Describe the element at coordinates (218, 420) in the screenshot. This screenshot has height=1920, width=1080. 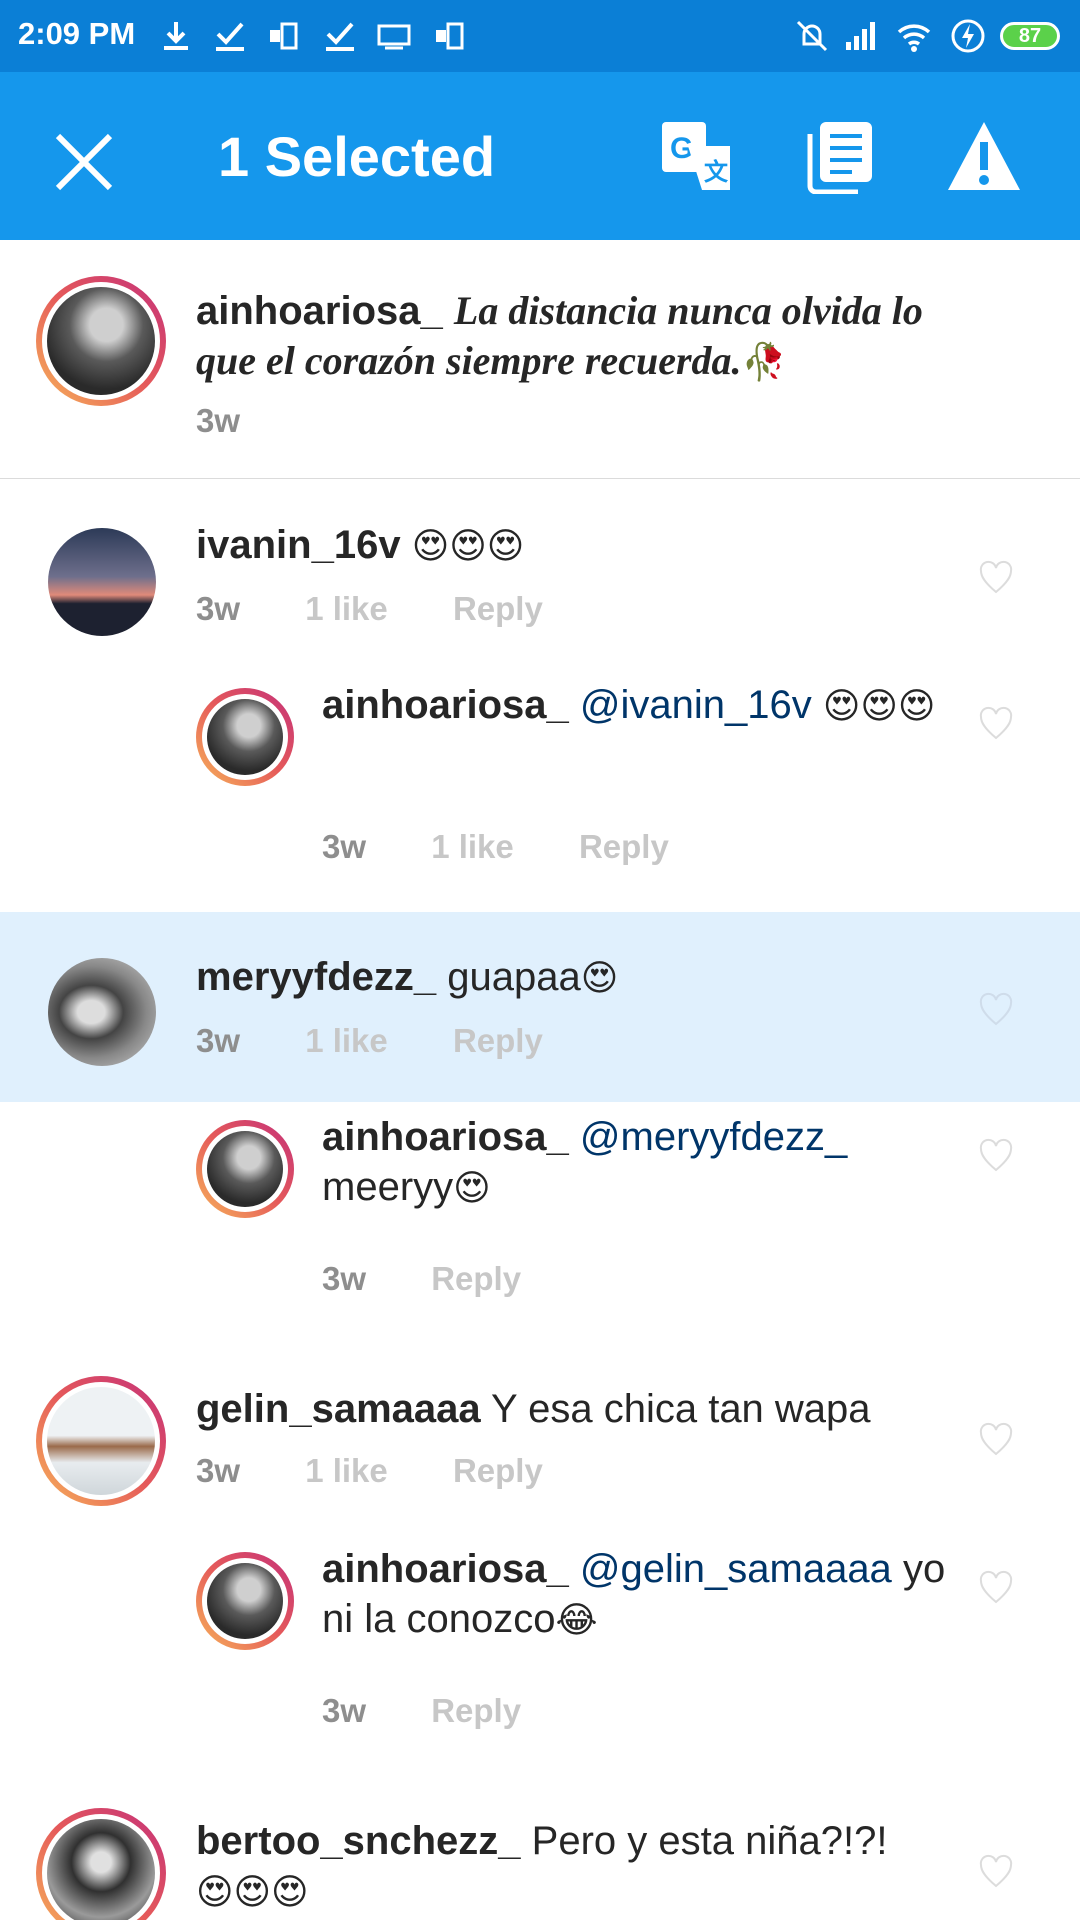
I see `caption-time: 3w` at that location.